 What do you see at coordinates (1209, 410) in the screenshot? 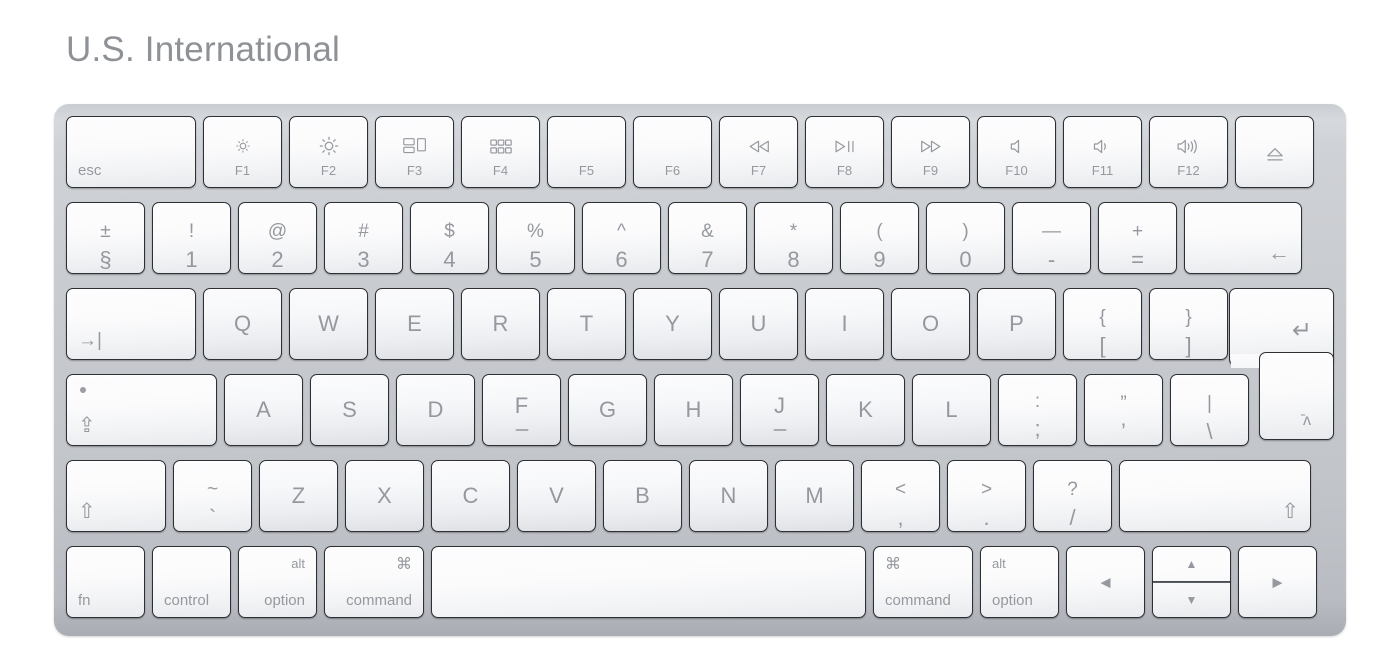
I see `key-backslash: | \` at bounding box center [1209, 410].